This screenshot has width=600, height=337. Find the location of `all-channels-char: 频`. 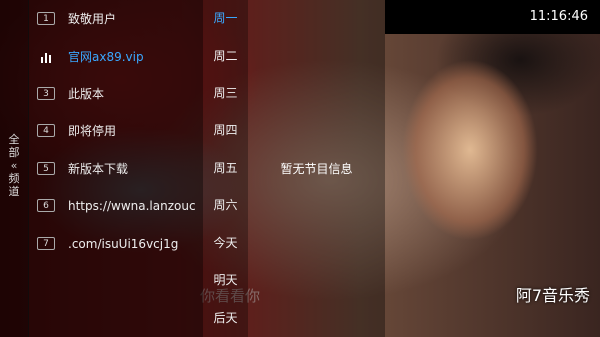

all-channels-char: 频 is located at coordinates (14, 178).